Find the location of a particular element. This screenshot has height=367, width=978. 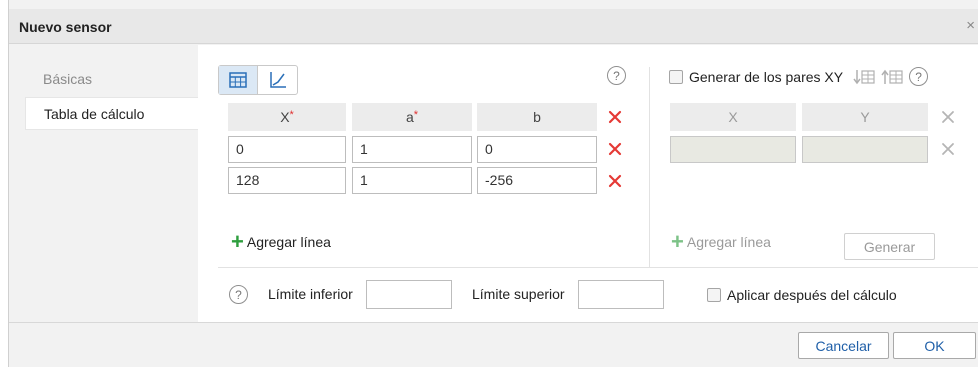

row-1-b-input: 0 is located at coordinates (537, 149).